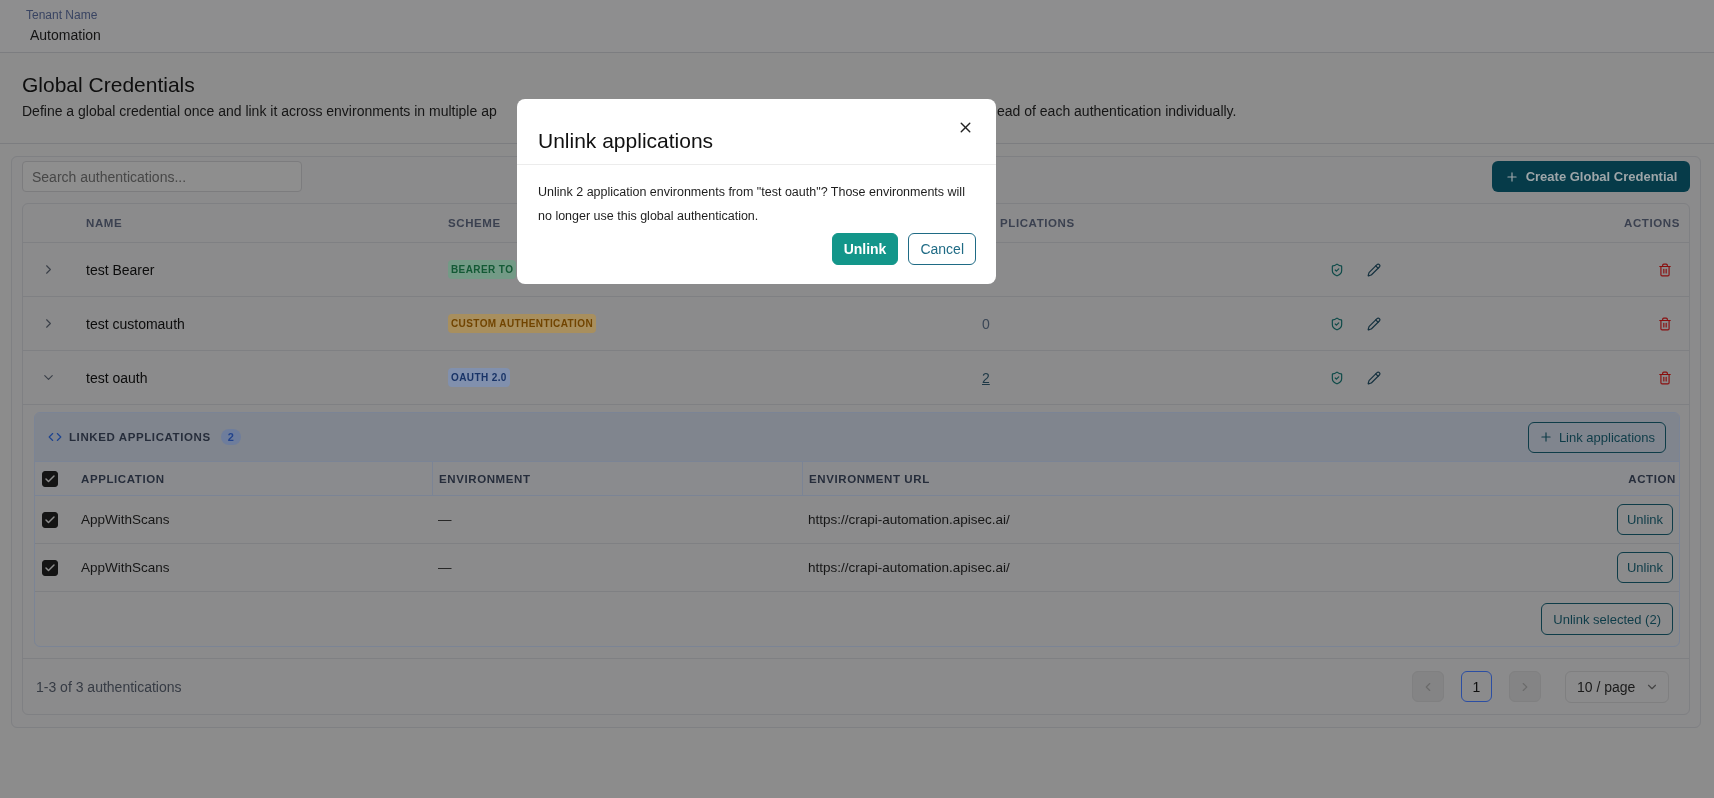 This screenshot has width=1714, height=798. What do you see at coordinates (1037, 223) in the screenshot?
I see `column-header: PLICATIONS` at bounding box center [1037, 223].